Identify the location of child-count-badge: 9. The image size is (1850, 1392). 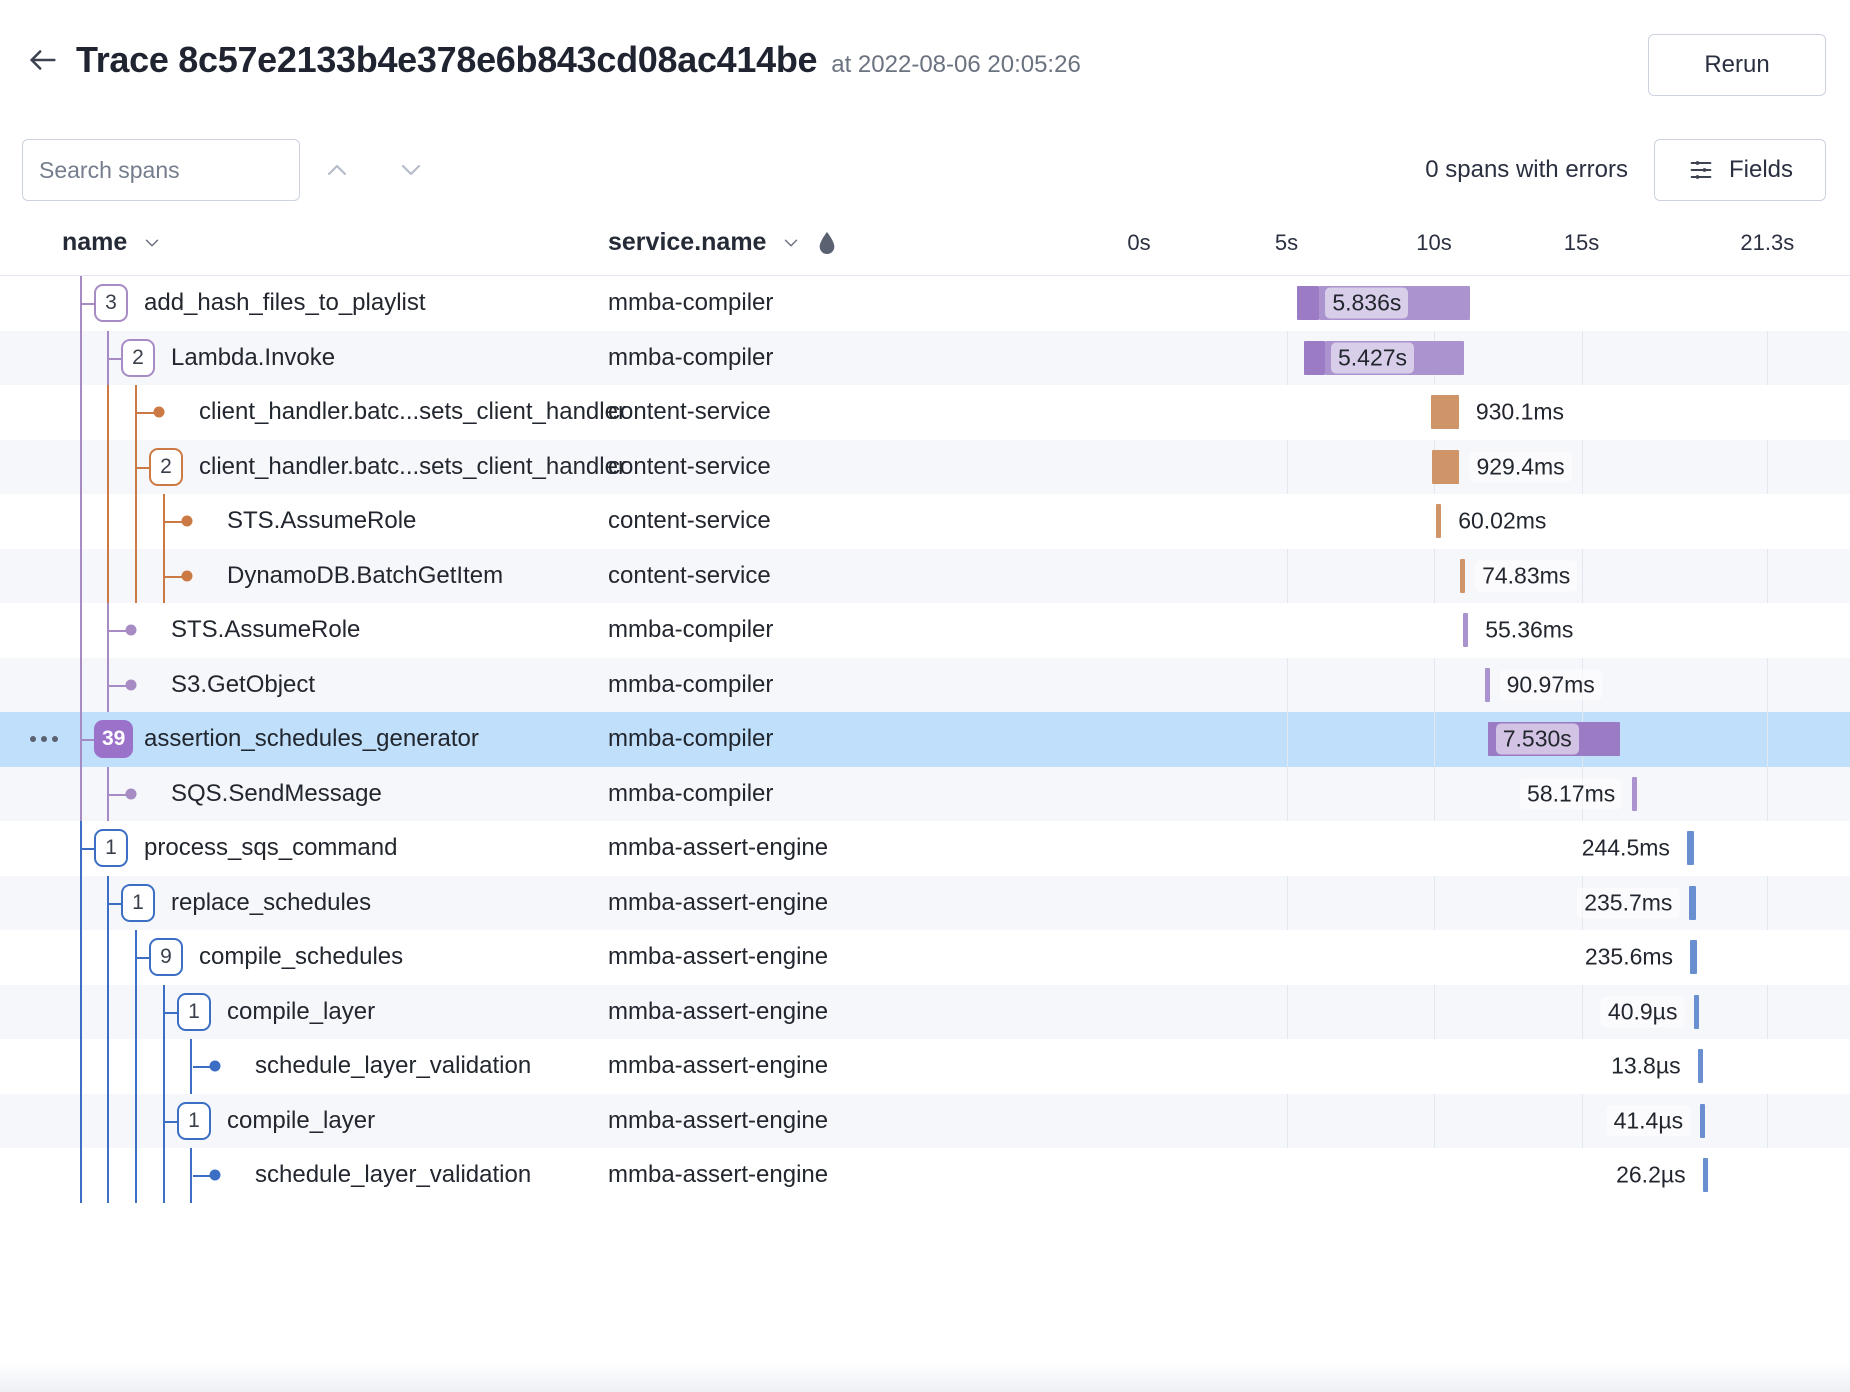
(166, 957).